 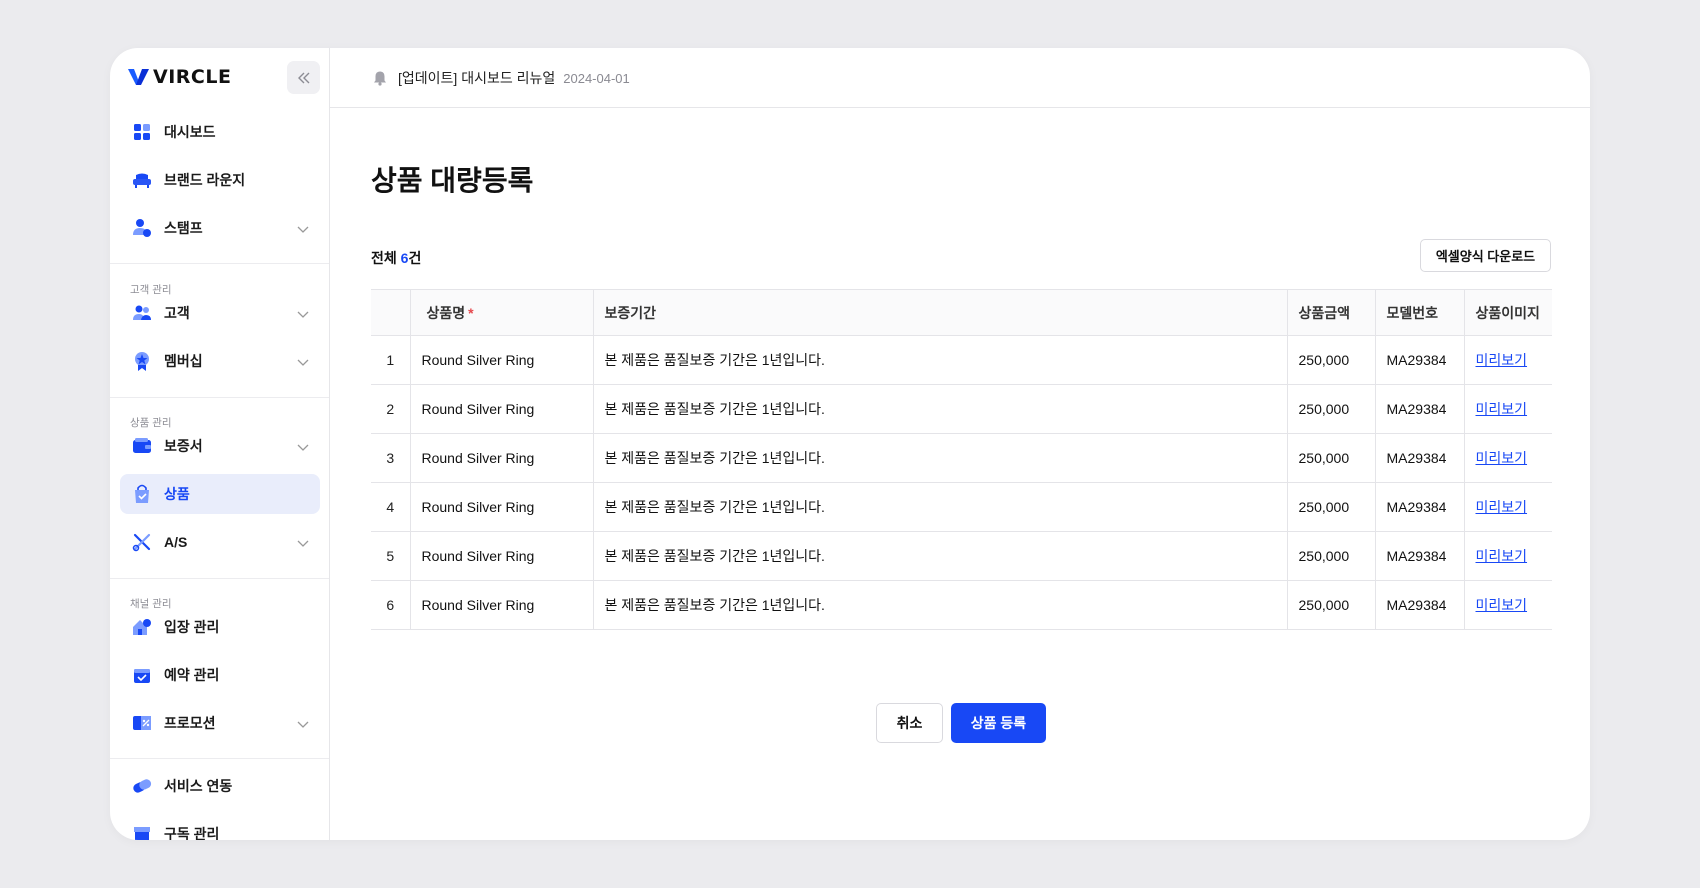 What do you see at coordinates (142, 723) in the screenshot?
I see `coupon-icon` at bounding box center [142, 723].